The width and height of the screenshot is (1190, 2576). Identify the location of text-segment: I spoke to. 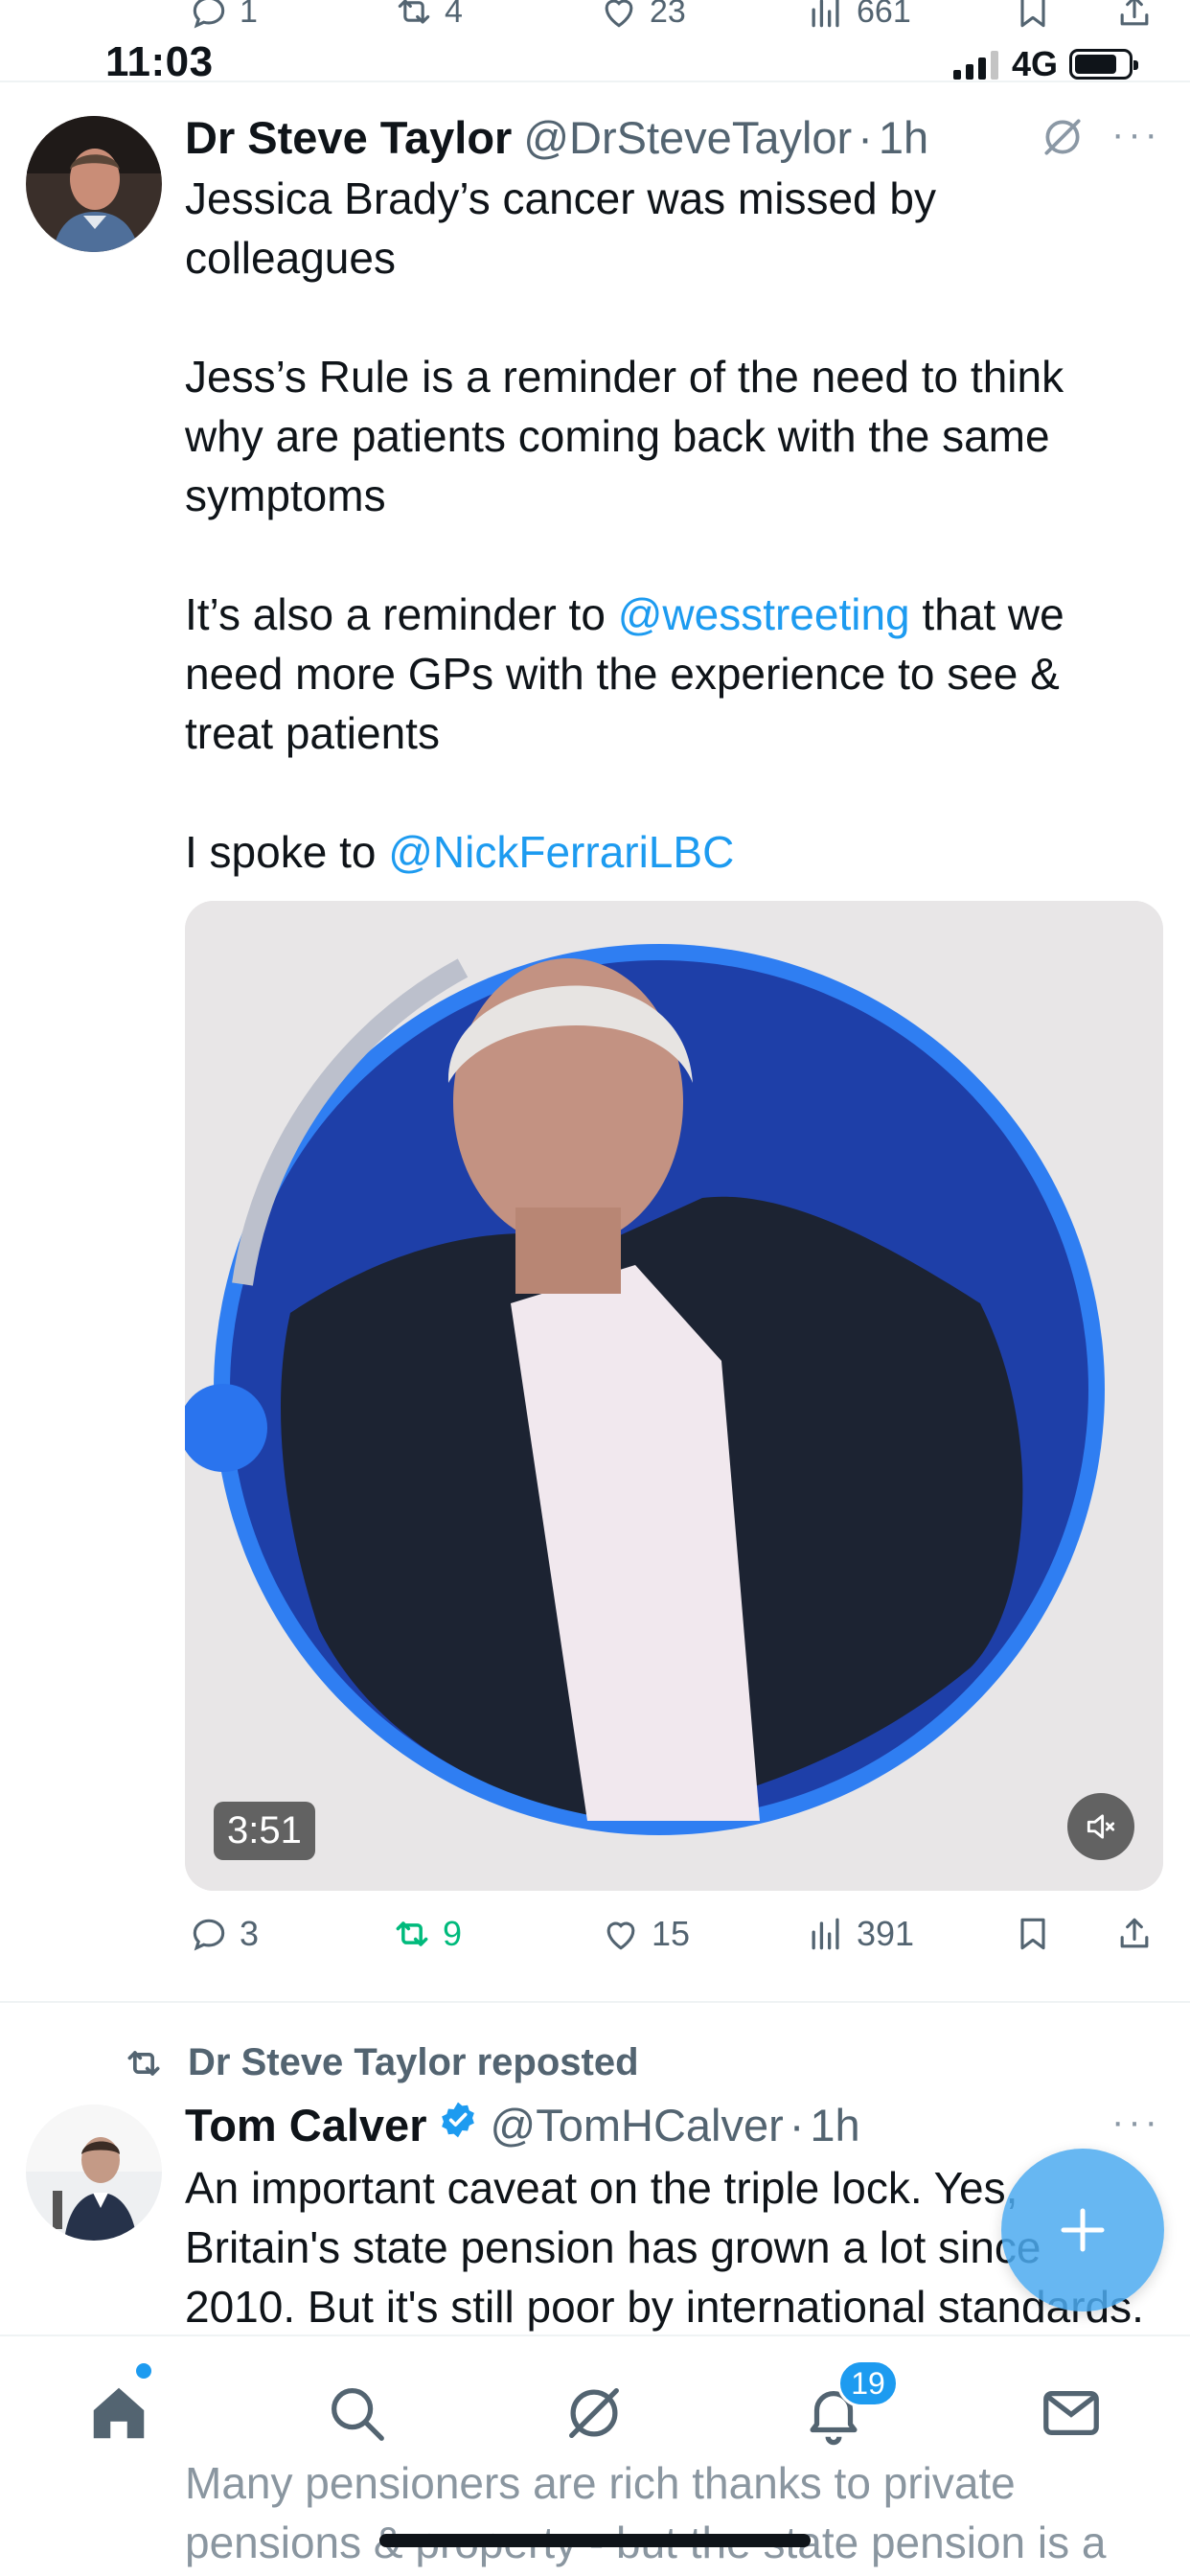
(287, 852).